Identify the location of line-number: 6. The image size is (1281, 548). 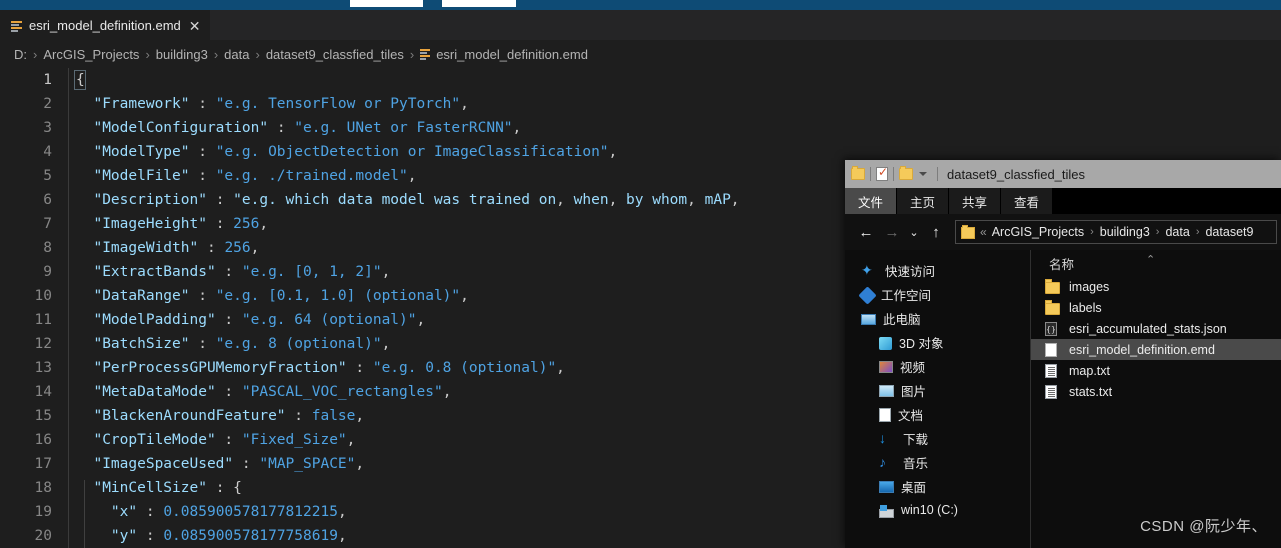
(47, 200).